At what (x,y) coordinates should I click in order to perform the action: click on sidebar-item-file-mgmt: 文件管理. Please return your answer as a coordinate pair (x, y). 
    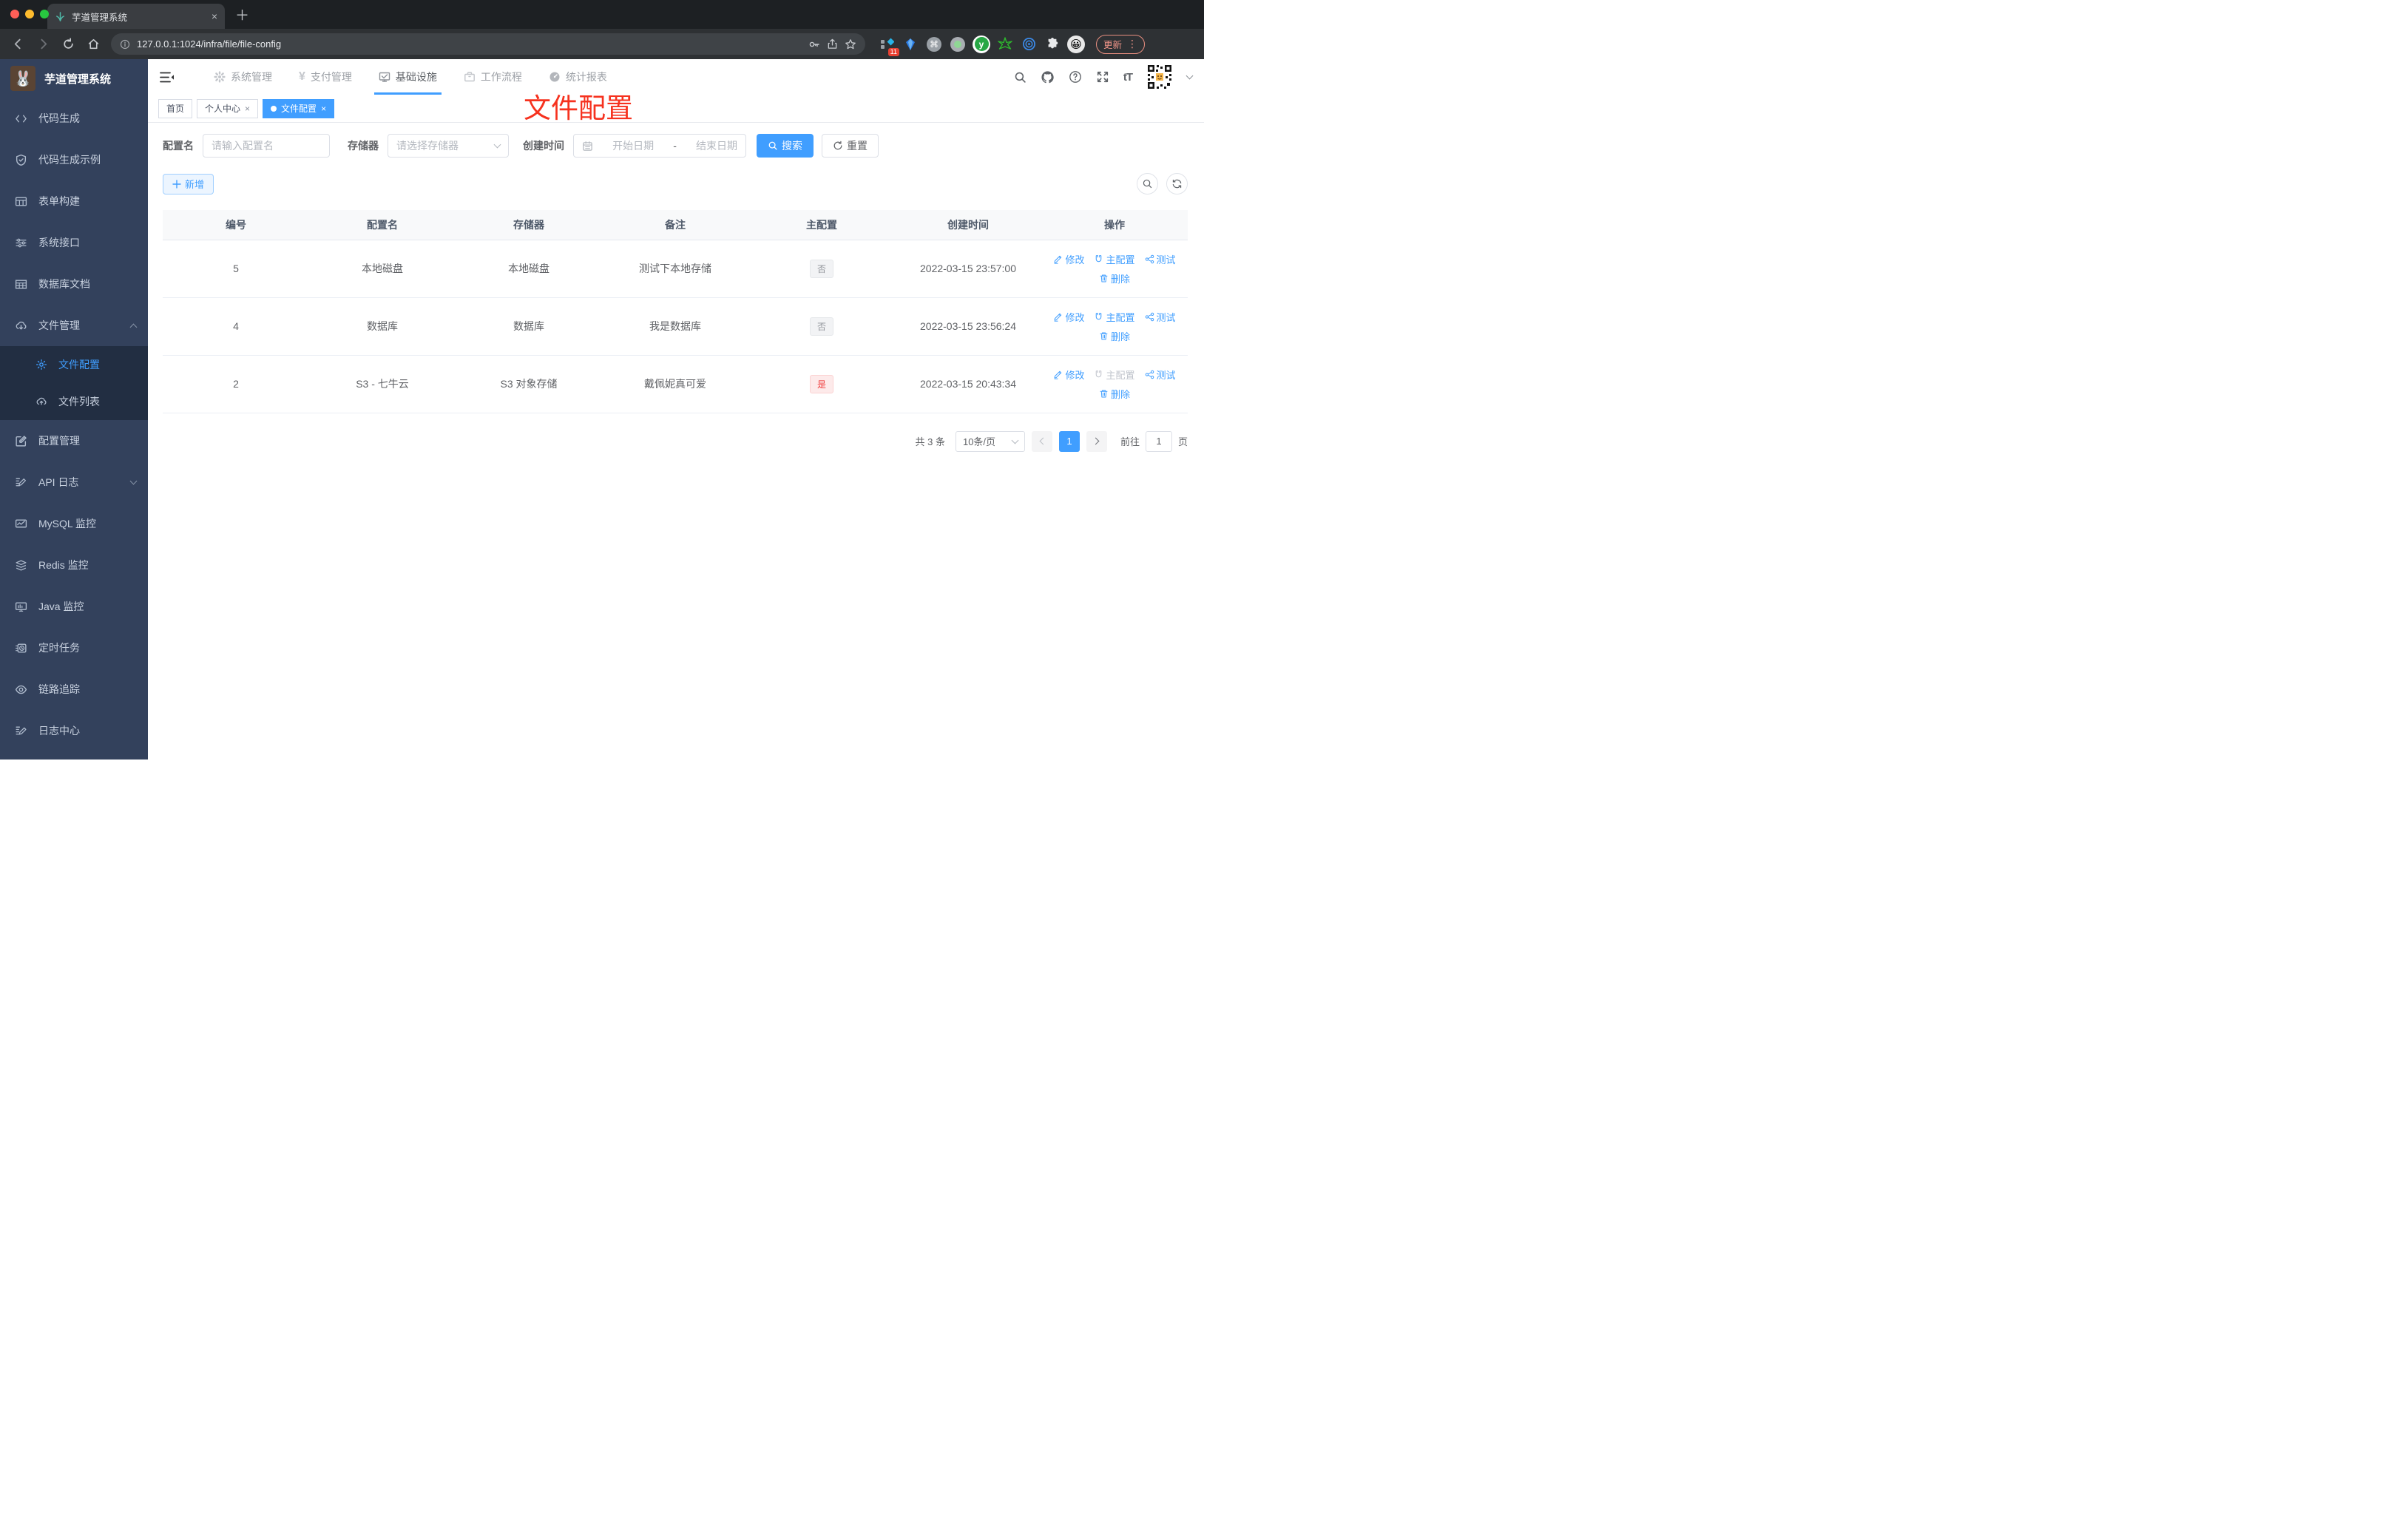
    Looking at the image, I should click on (74, 325).